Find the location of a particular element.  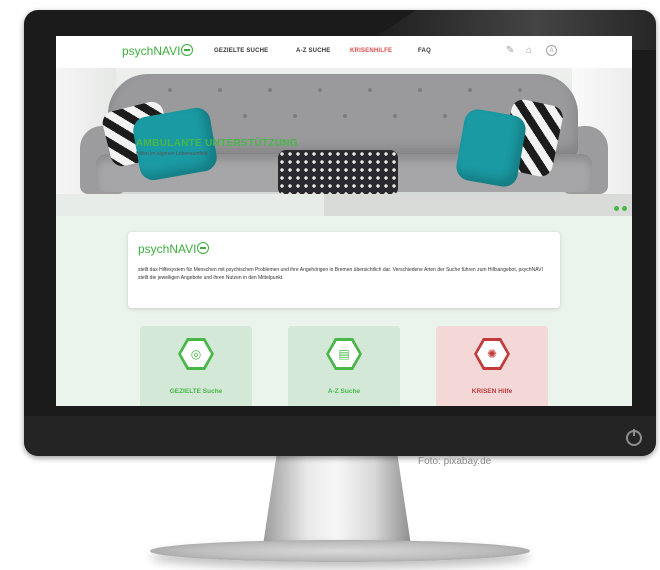

power-icon is located at coordinates (634, 437).